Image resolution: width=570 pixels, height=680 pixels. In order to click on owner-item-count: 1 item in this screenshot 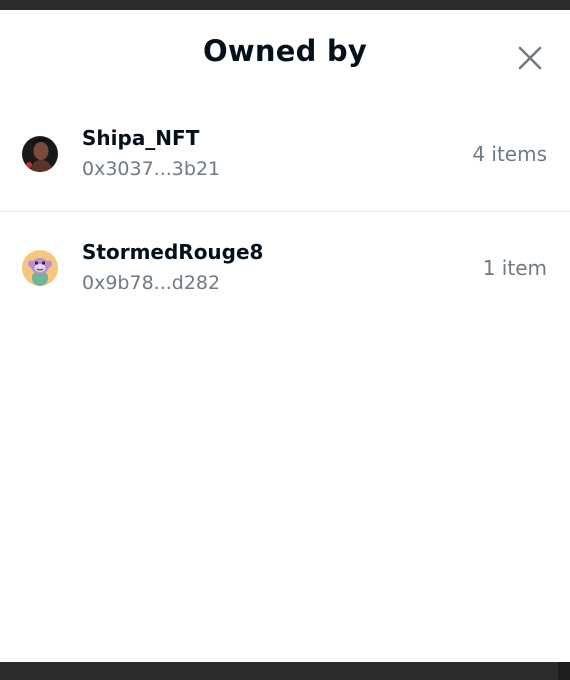, I will do `click(514, 268)`.